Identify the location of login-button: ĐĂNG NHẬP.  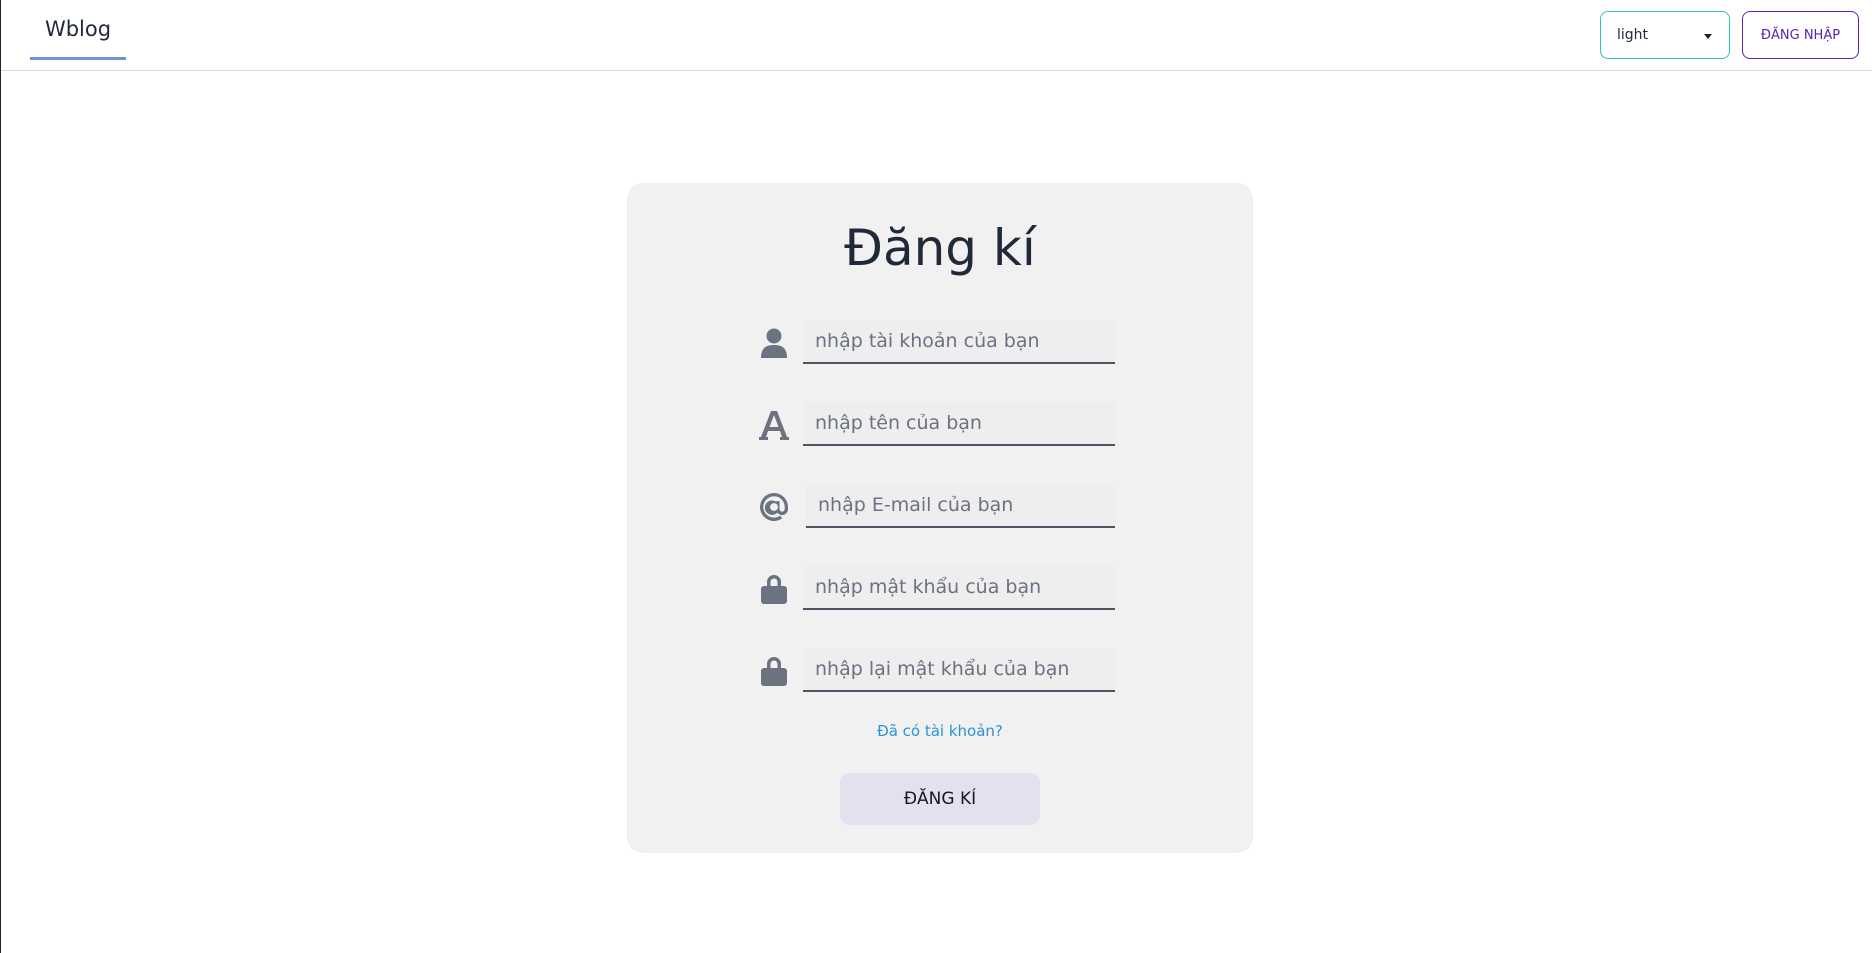
(1800, 35).